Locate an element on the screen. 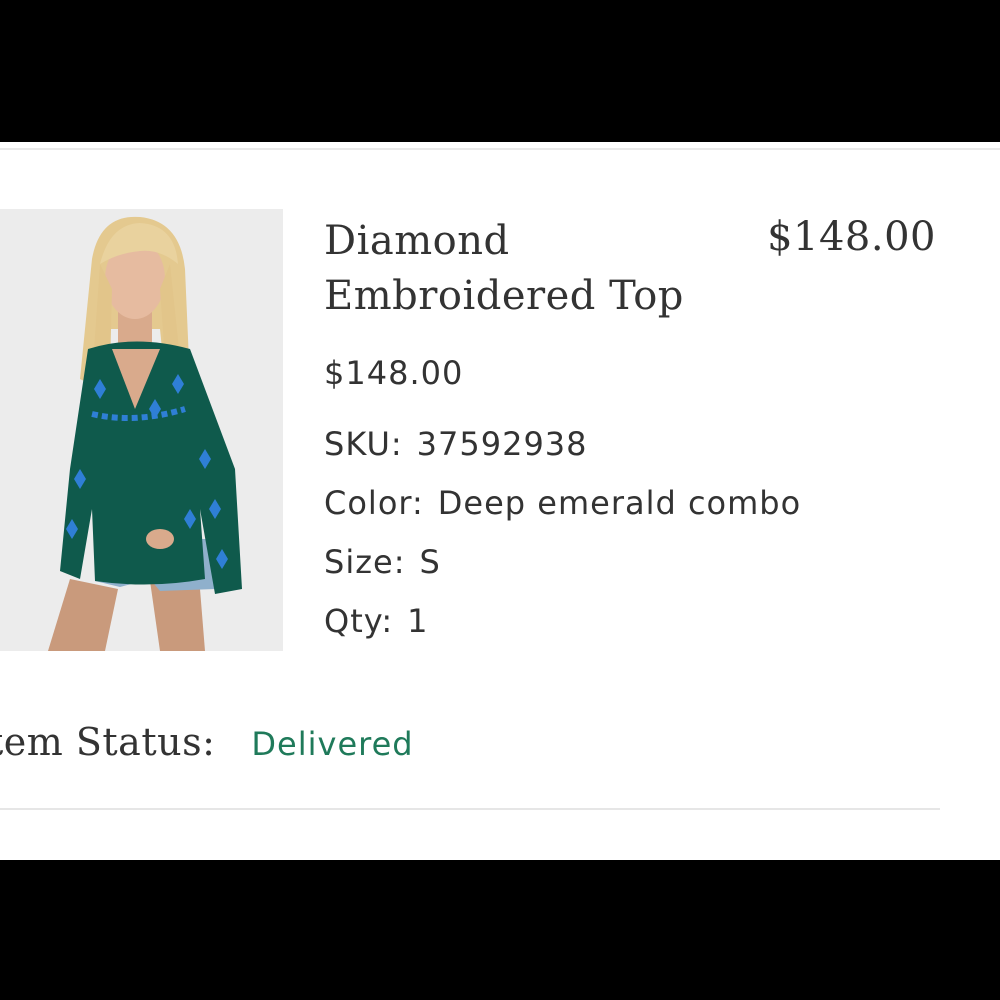  qty-row: Qty: 1 is located at coordinates (376, 621).